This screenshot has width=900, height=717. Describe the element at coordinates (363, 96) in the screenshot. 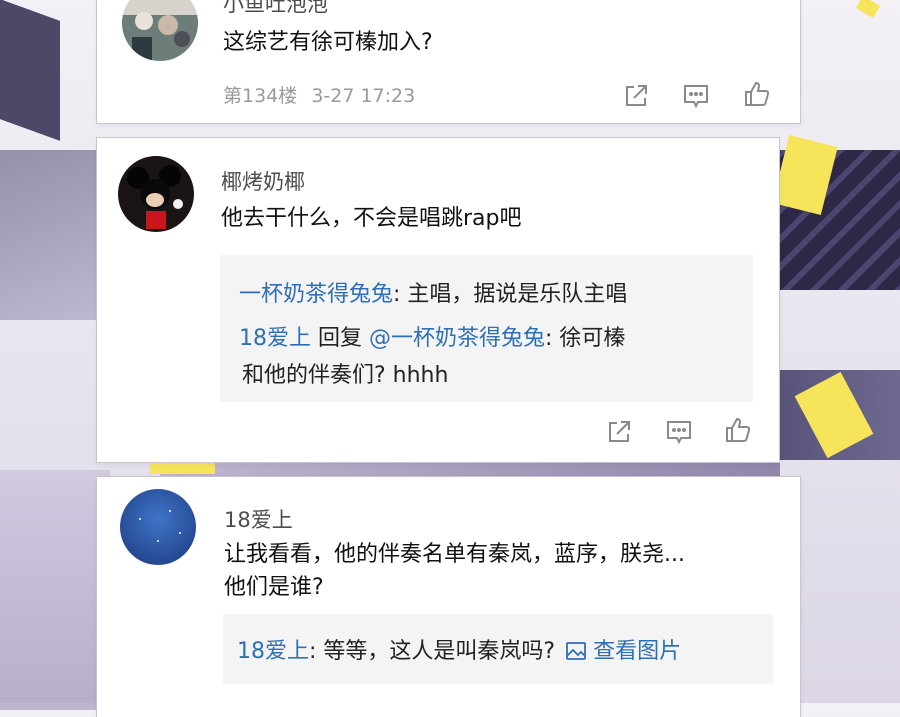

I see `comment-time: 3-27 17:23` at that location.